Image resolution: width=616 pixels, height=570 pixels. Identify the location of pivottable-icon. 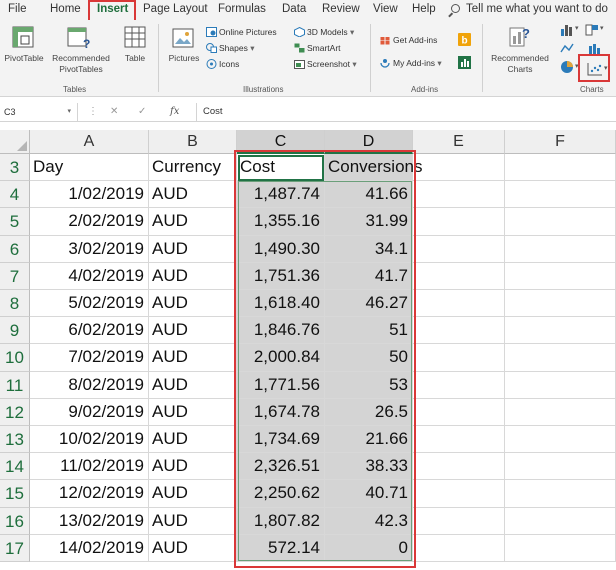
(23, 37).